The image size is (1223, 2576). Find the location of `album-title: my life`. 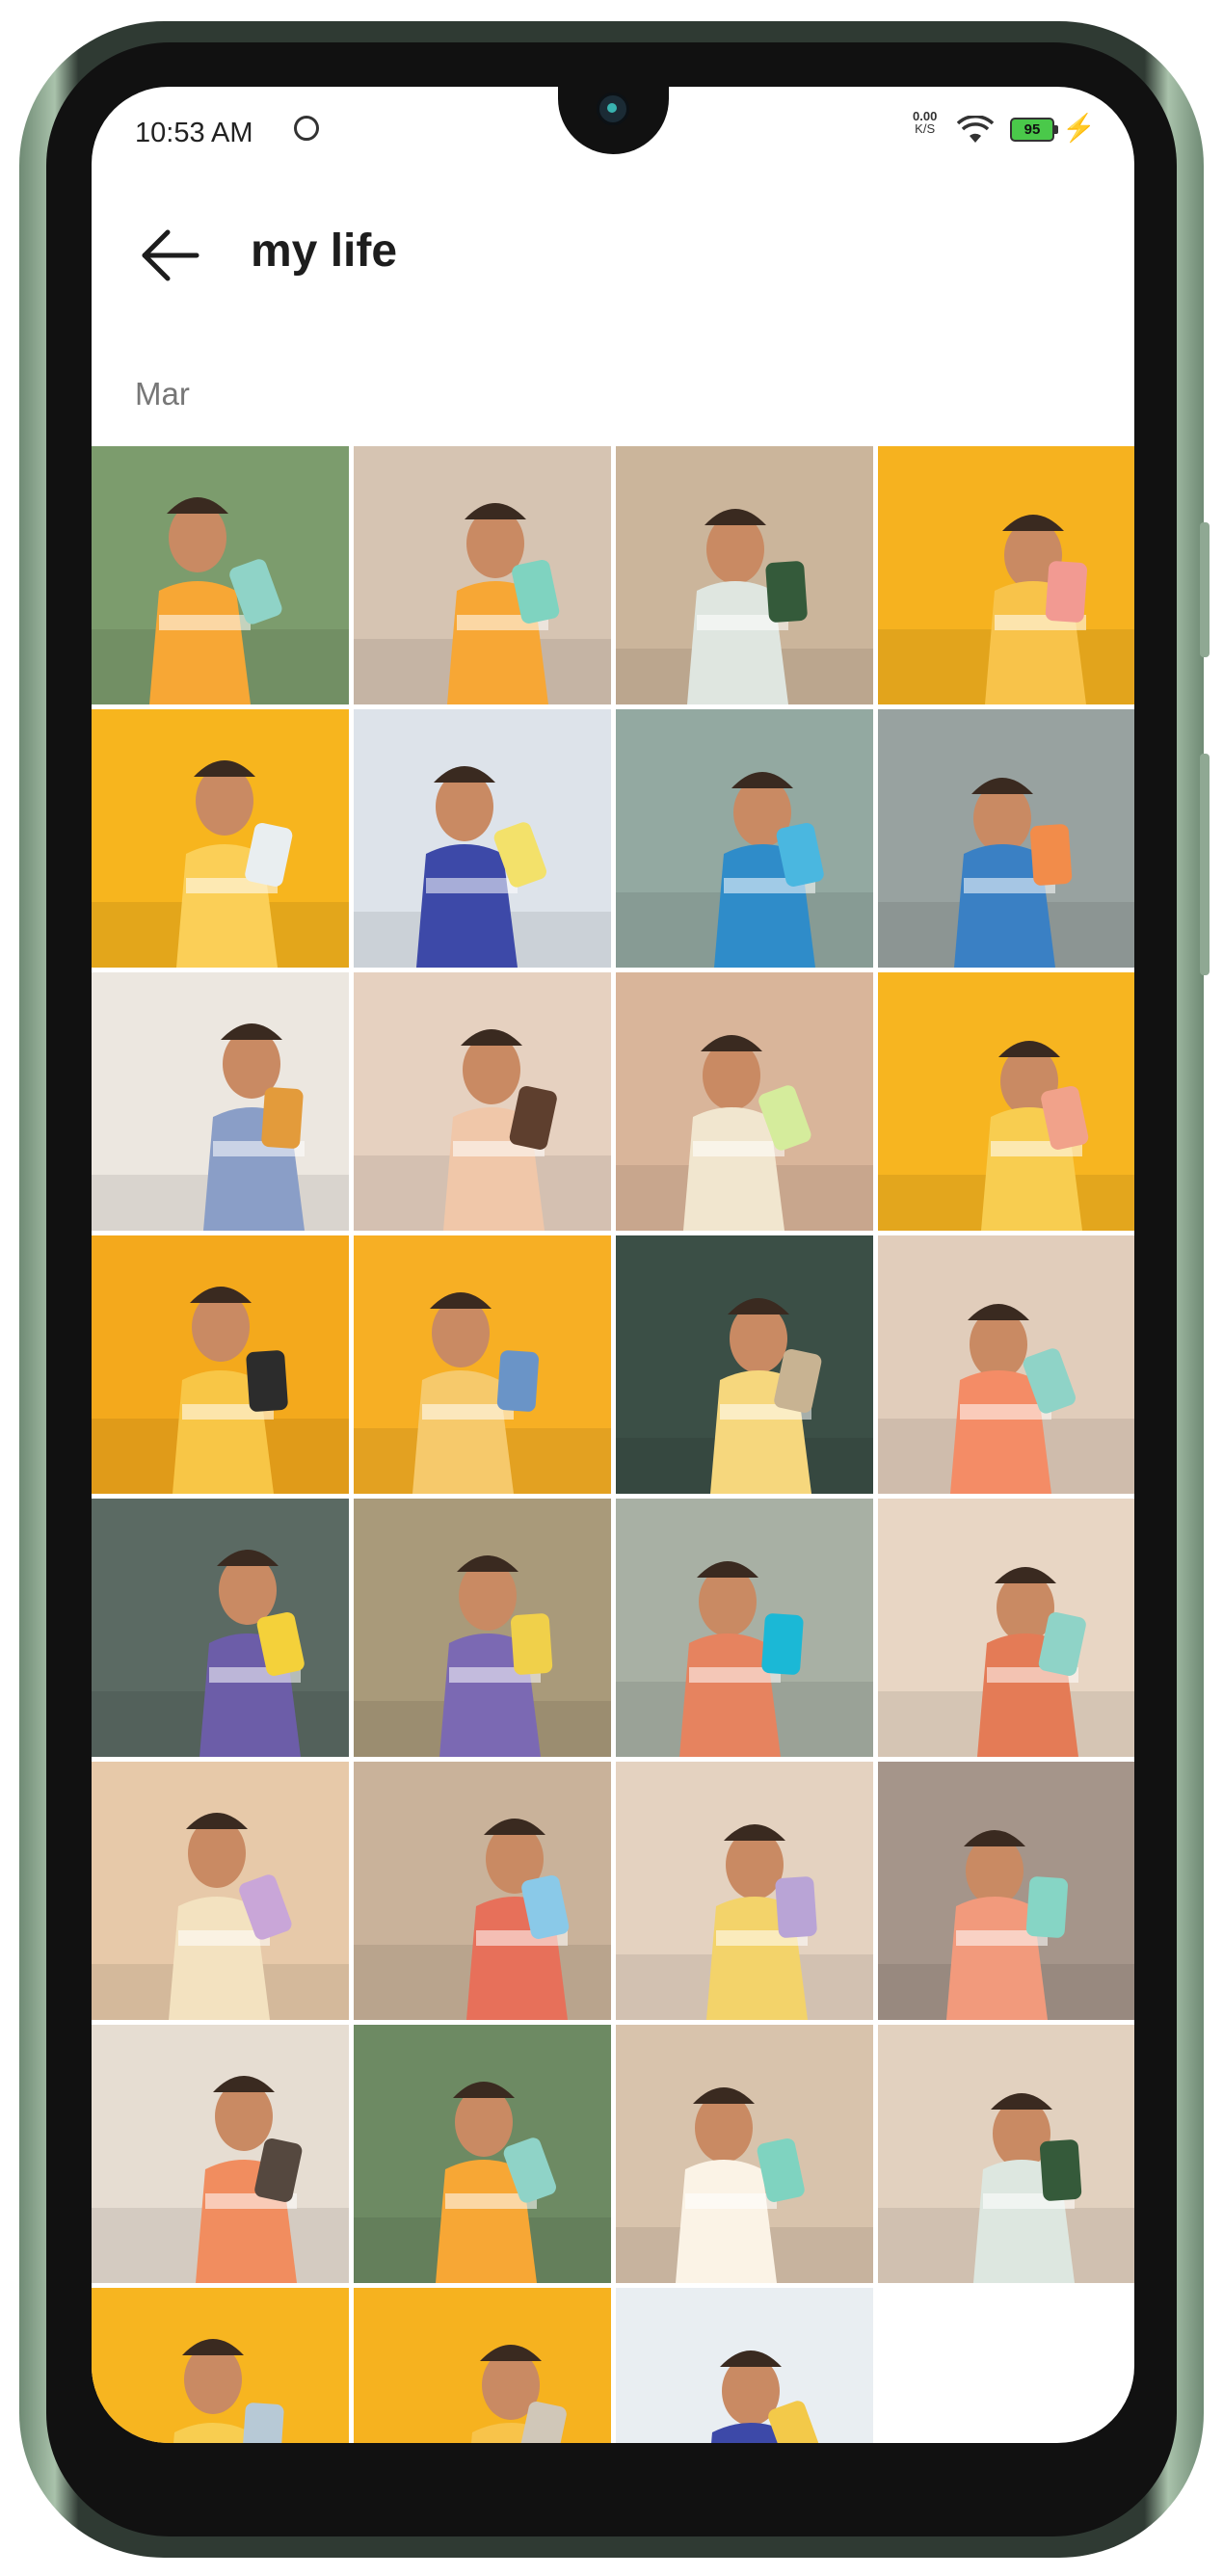

album-title: my life is located at coordinates (324, 251).